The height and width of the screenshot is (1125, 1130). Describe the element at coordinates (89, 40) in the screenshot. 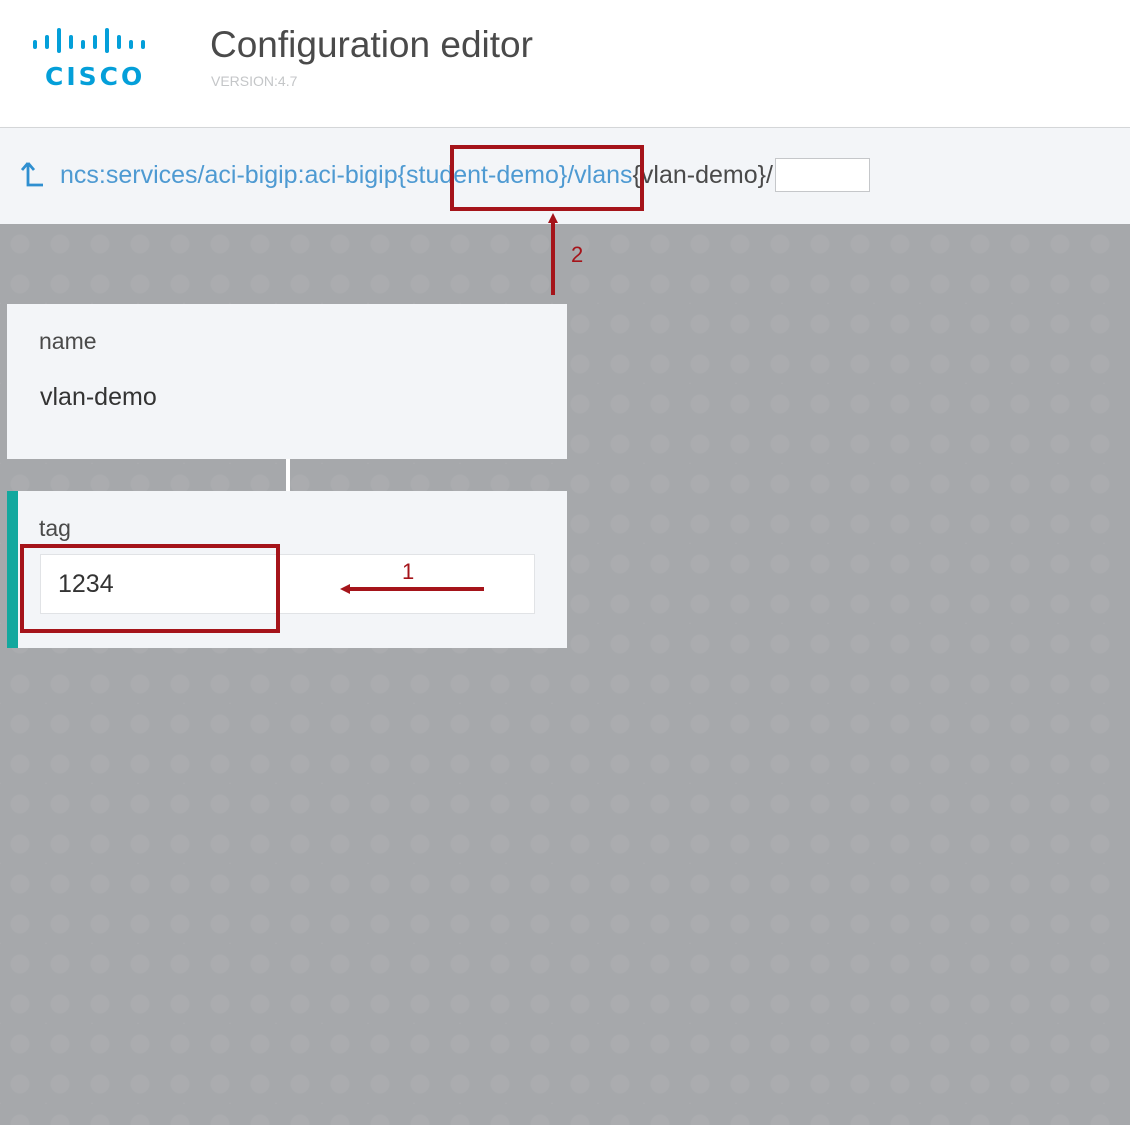

I see `cisco-bars-icon` at that location.